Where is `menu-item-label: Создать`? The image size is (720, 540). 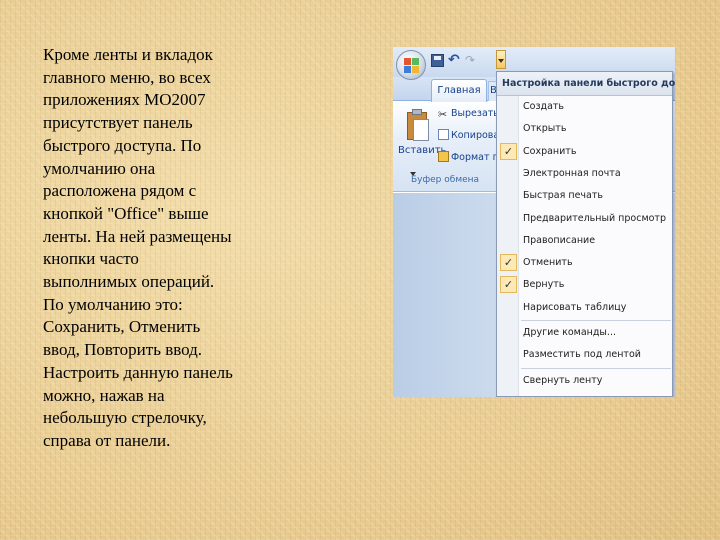
menu-item-label: Создать is located at coordinates (544, 106).